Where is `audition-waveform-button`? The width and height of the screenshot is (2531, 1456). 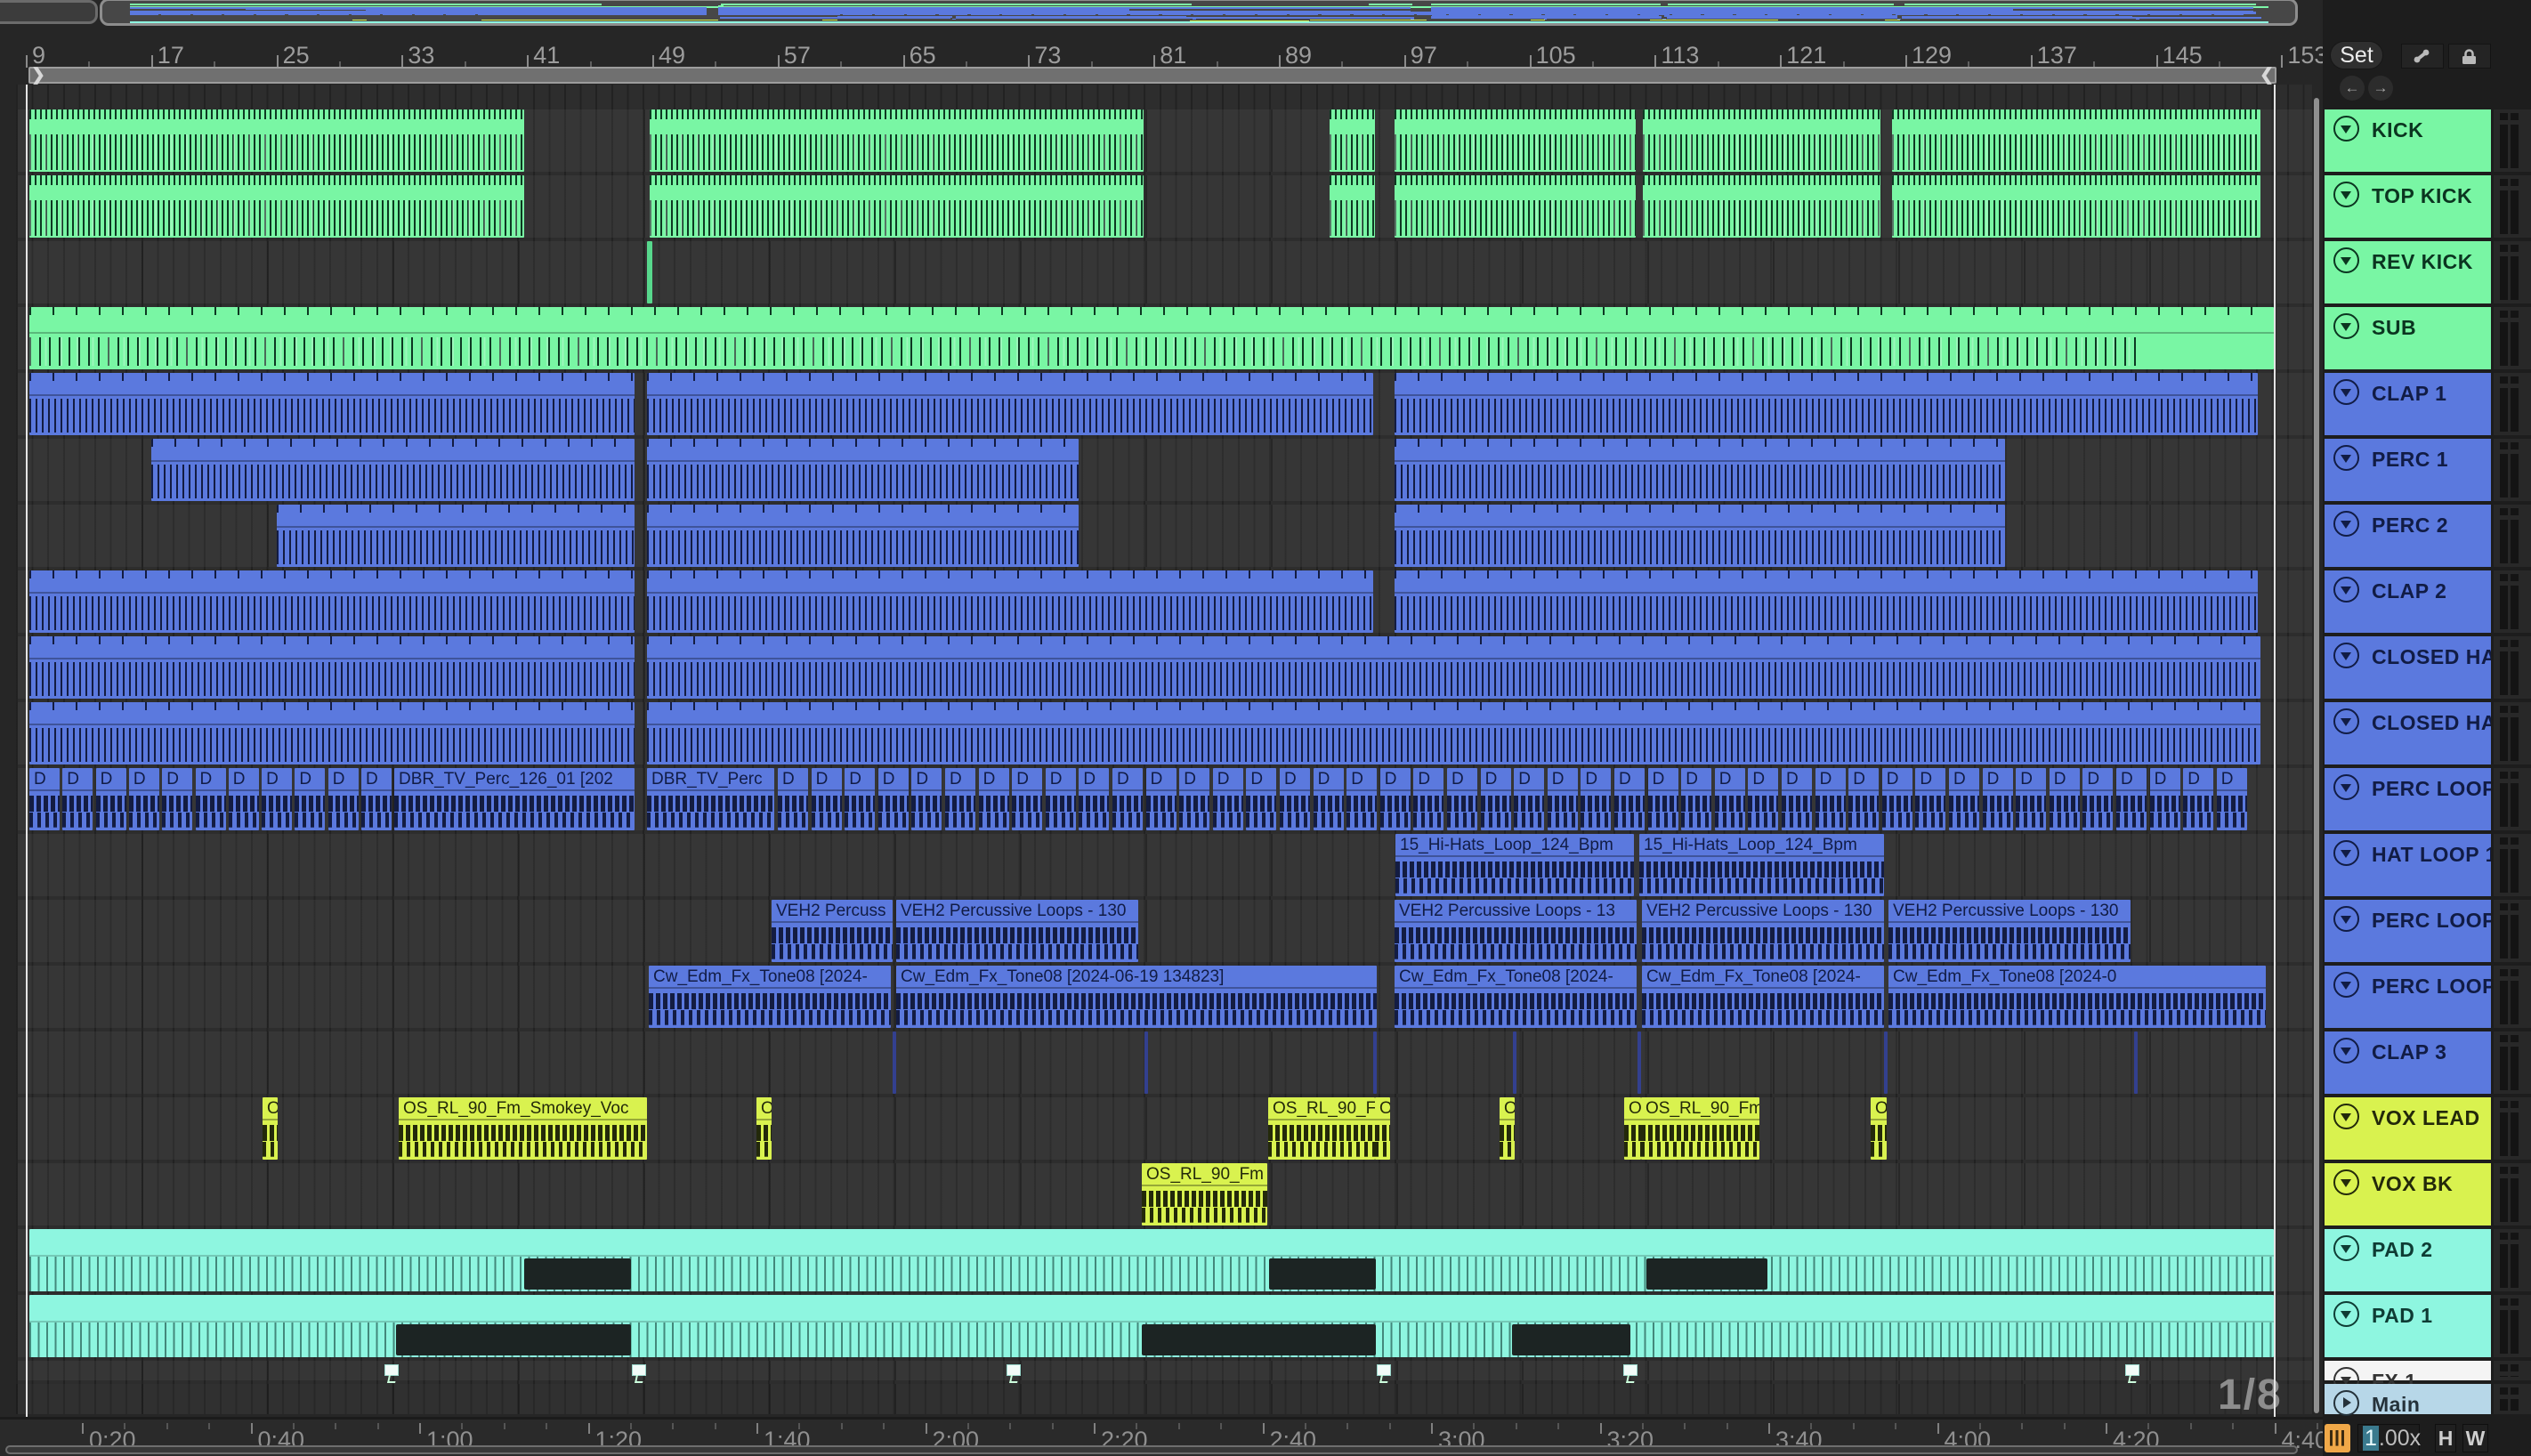
audition-waveform-button is located at coordinates (2337, 1438).